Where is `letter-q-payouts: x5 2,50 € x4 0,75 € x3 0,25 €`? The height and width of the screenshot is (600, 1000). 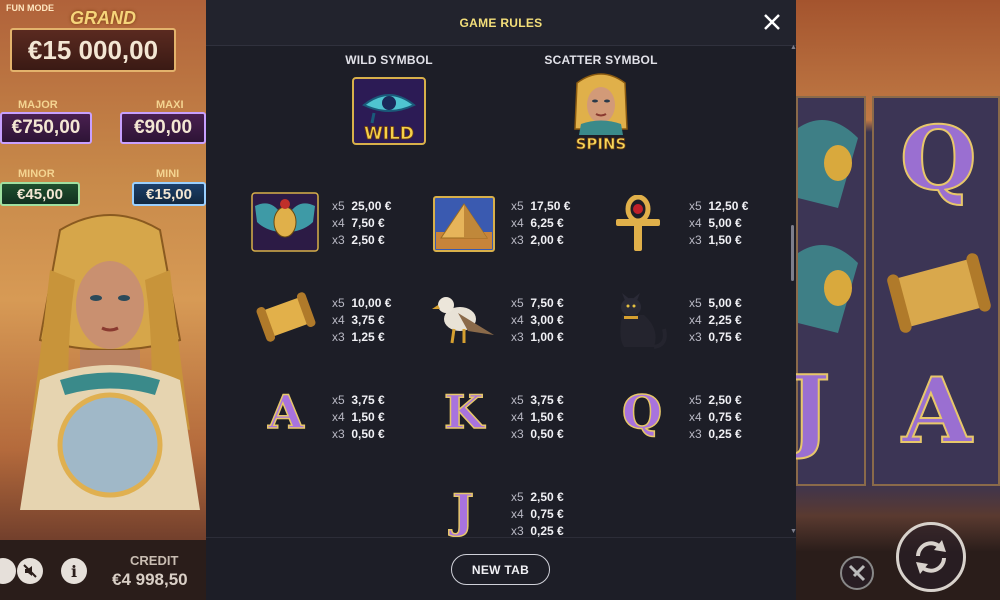 letter-q-payouts: x5 2,50 € x4 0,75 € x3 0,25 € is located at coordinates (715, 417).